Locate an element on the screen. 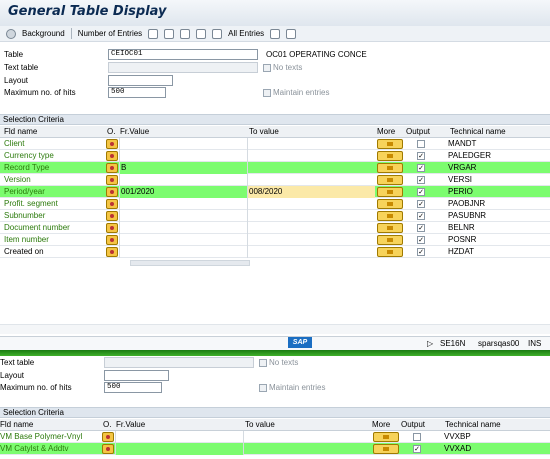 The height and width of the screenshot is (459, 550). table-row: Subnumber ✓ PASUBNR is located at coordinates (275, 216).